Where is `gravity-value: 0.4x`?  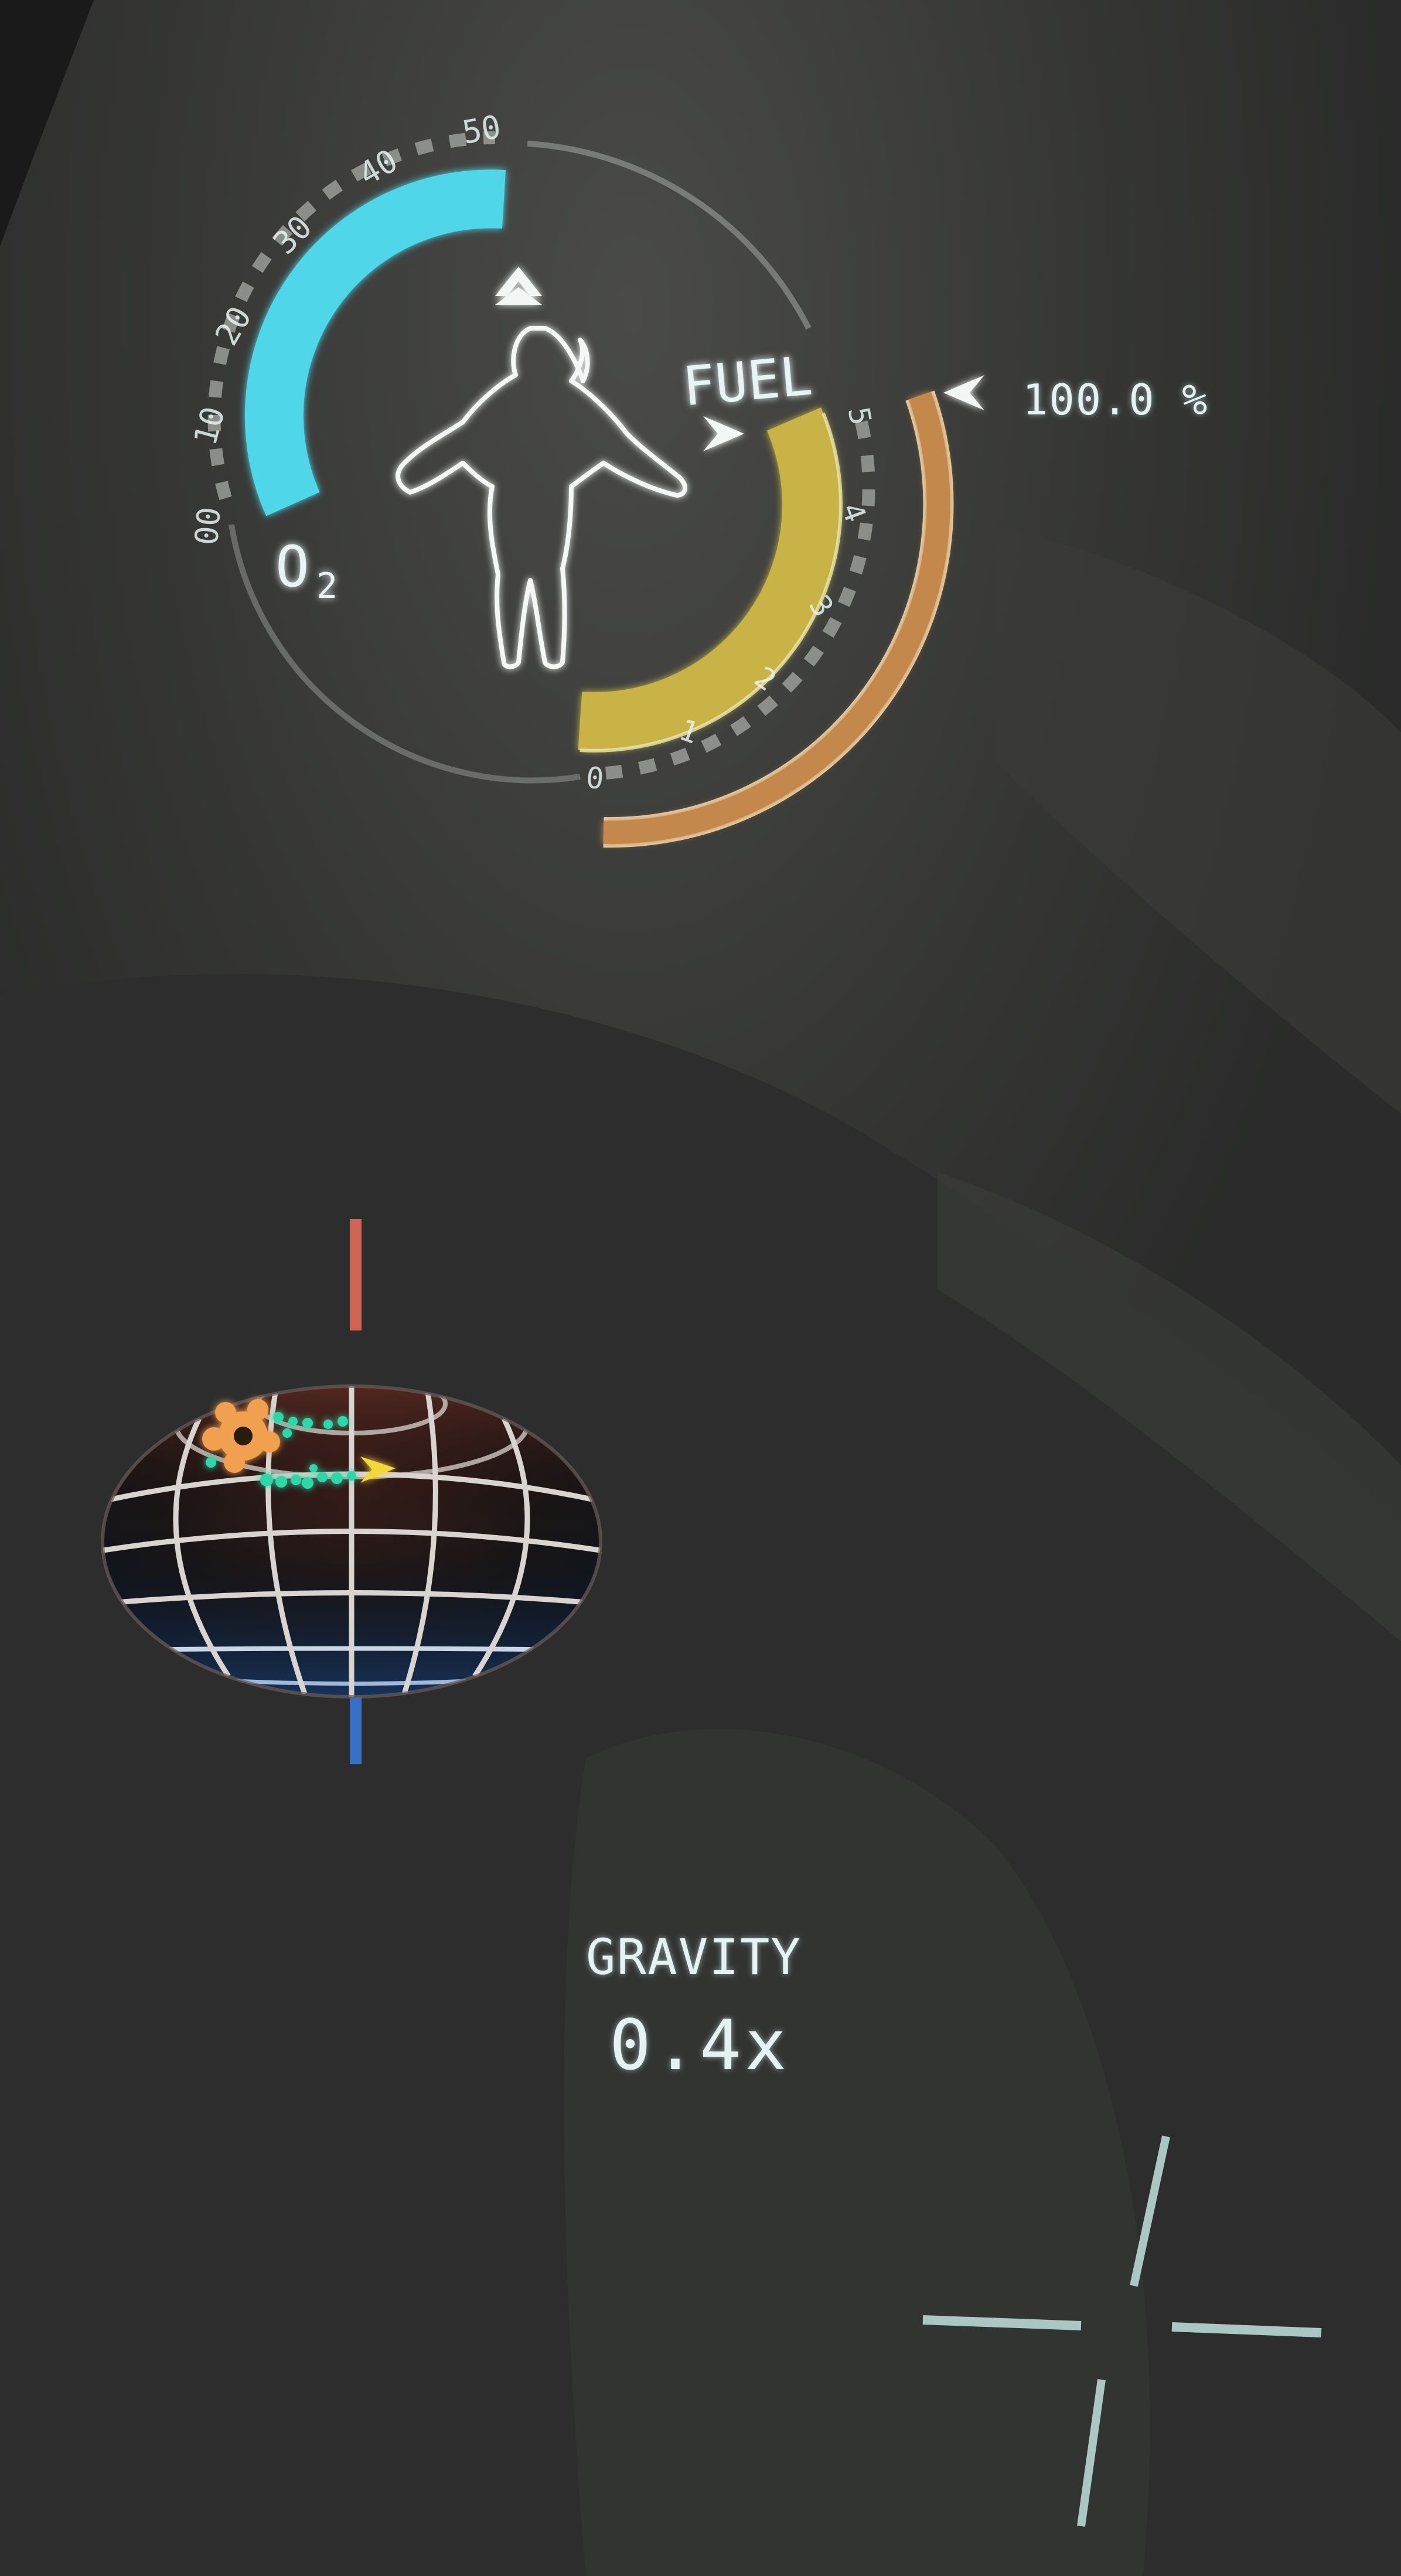 gravity-value: 0.4x is located at coordinates (699, 2045).